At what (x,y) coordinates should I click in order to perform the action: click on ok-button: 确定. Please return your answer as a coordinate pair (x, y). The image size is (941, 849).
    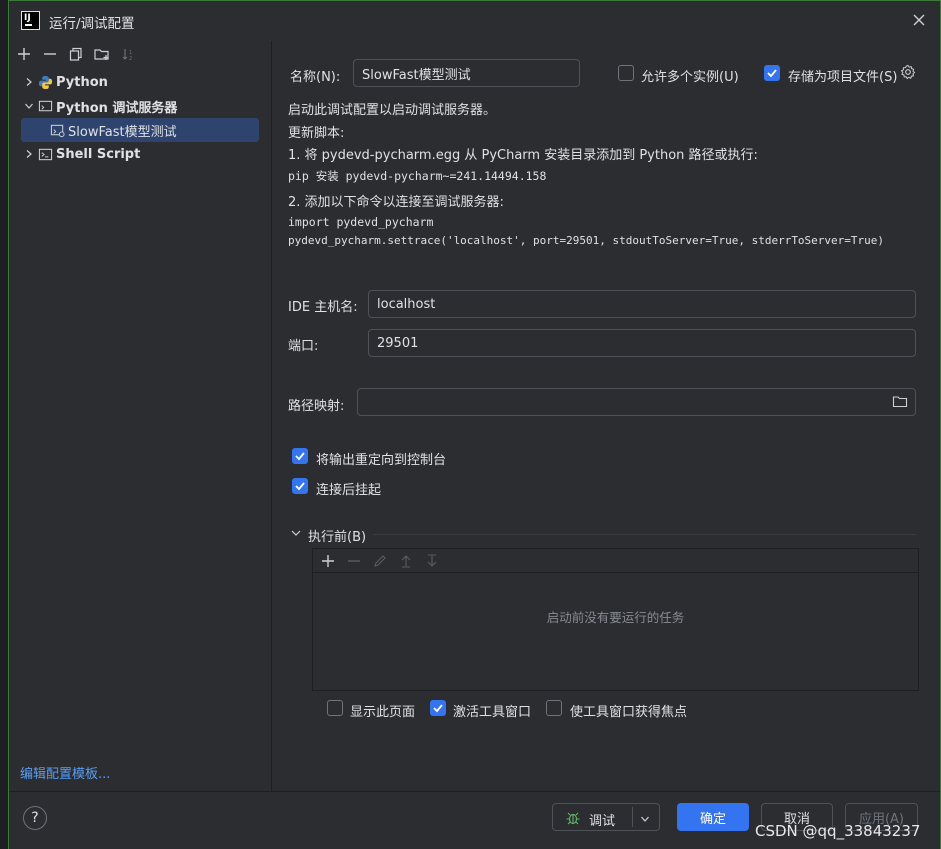
    Looking at the image, I should click on (713, 817).